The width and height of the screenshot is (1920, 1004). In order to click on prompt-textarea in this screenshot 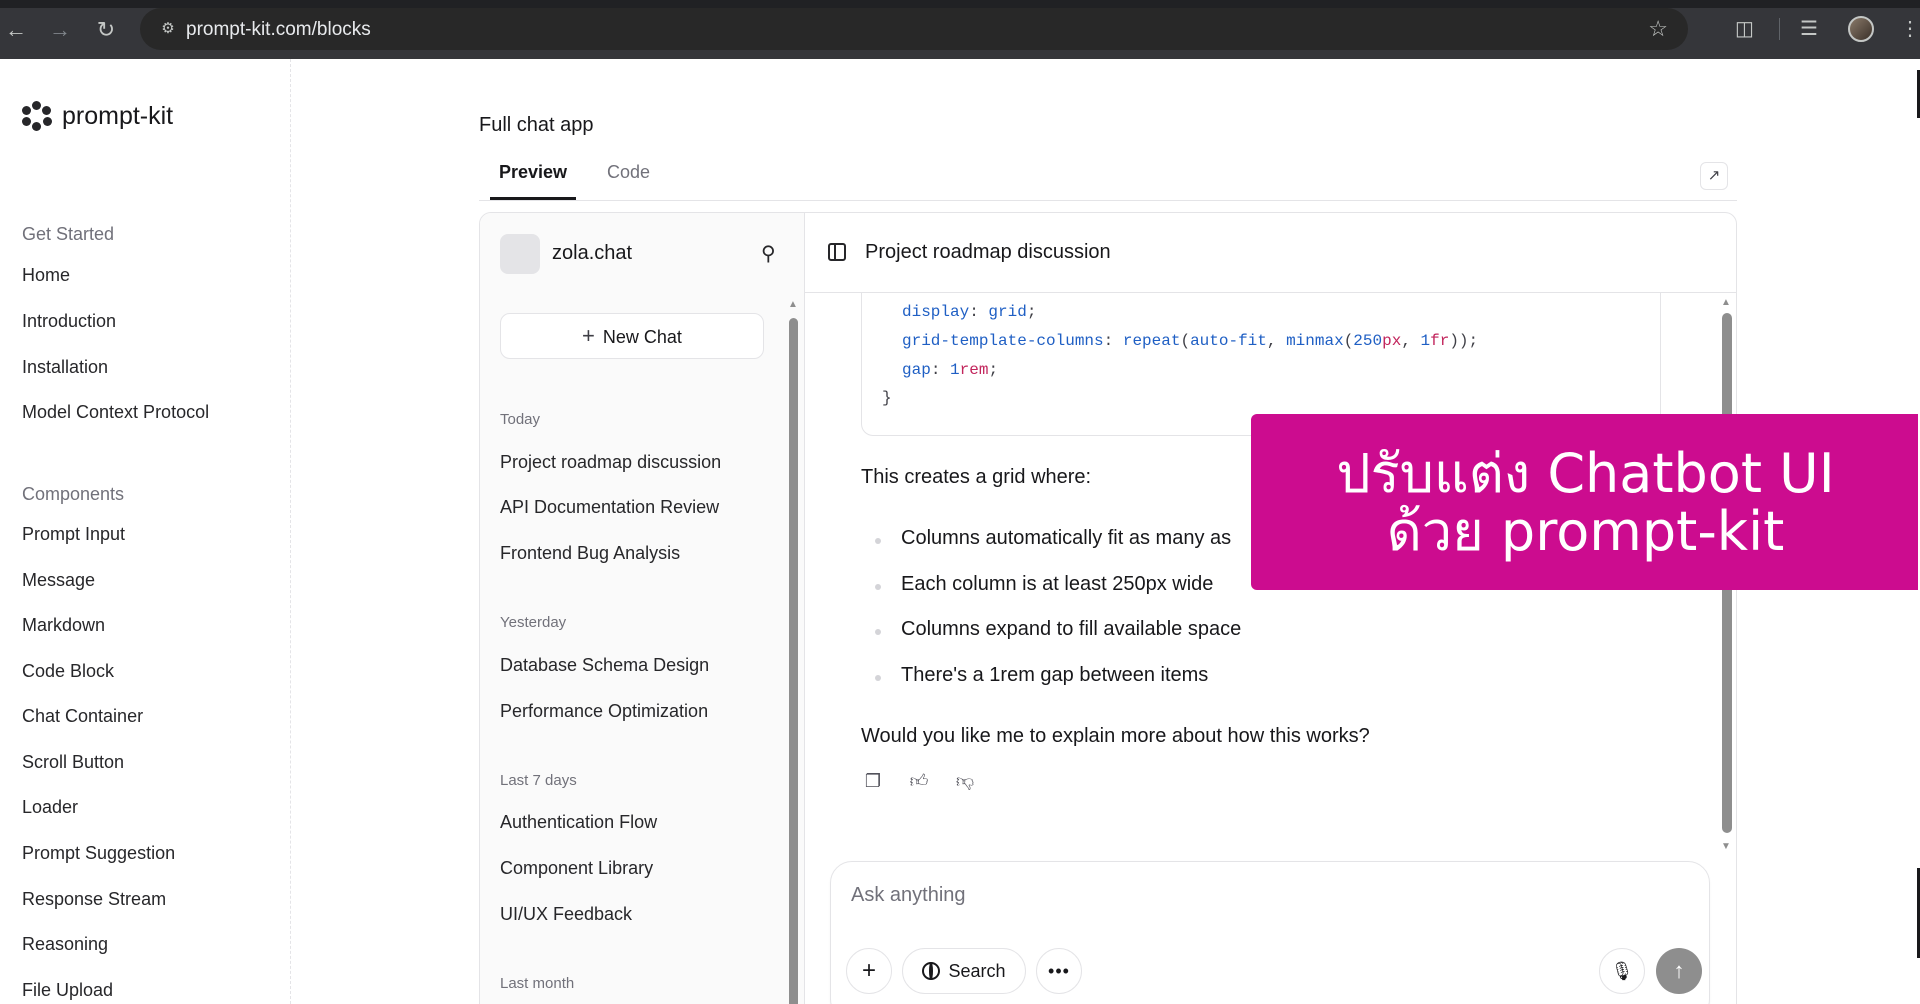, I will do `click(1261, 895)`.